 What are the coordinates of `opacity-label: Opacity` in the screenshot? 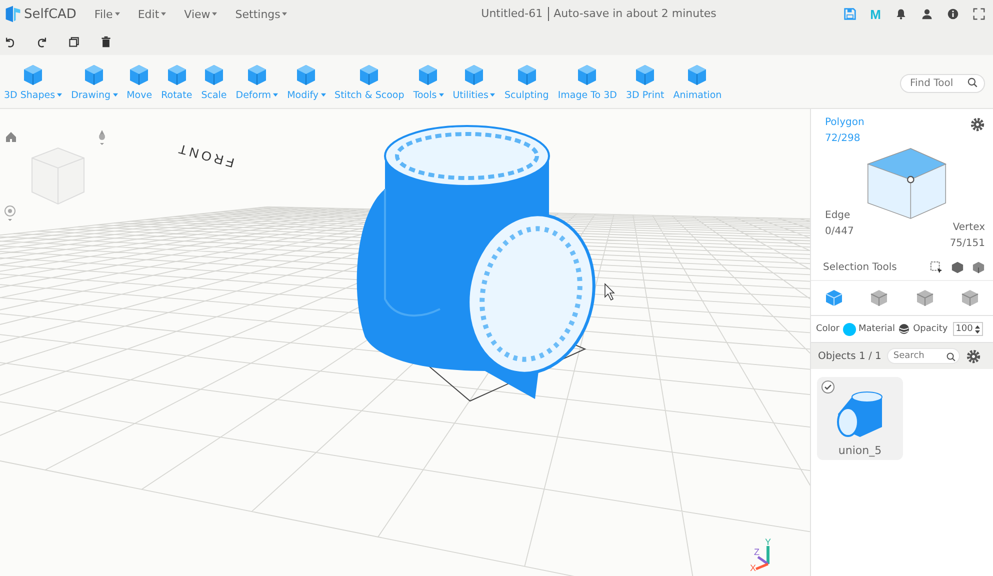 It's located at (930, 329).